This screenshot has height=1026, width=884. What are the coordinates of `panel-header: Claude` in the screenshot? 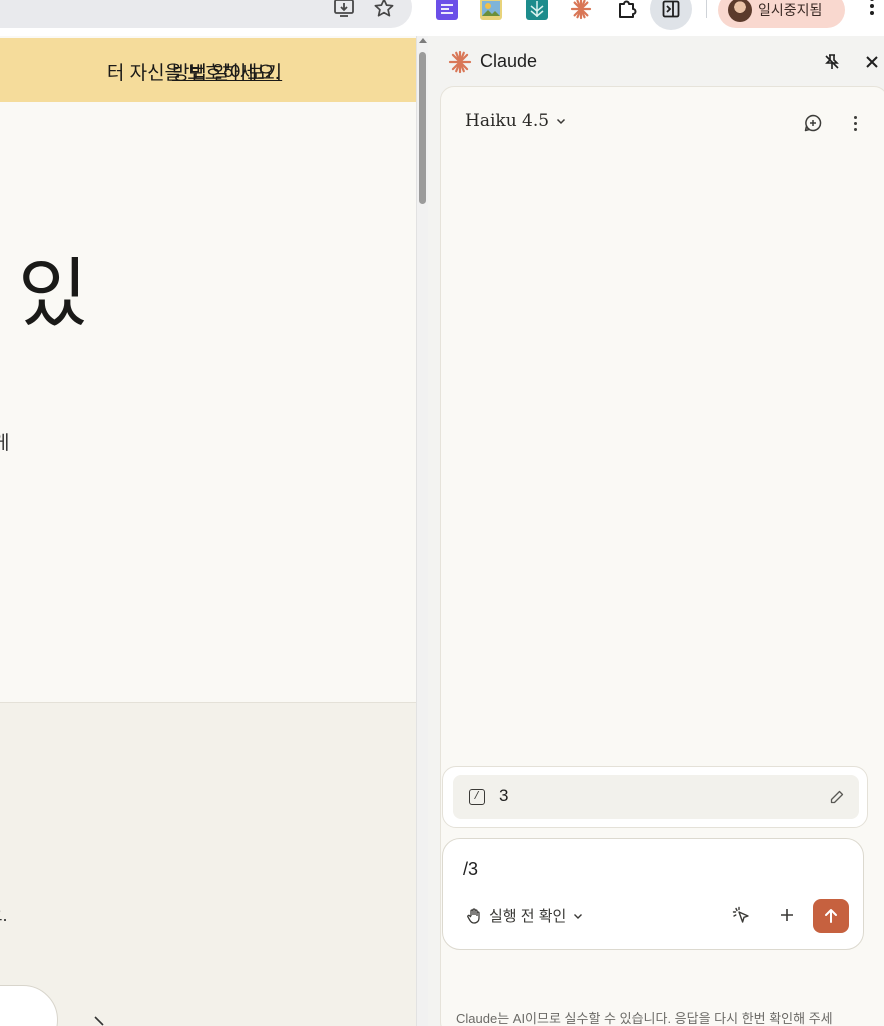 It's located at (656, 62).